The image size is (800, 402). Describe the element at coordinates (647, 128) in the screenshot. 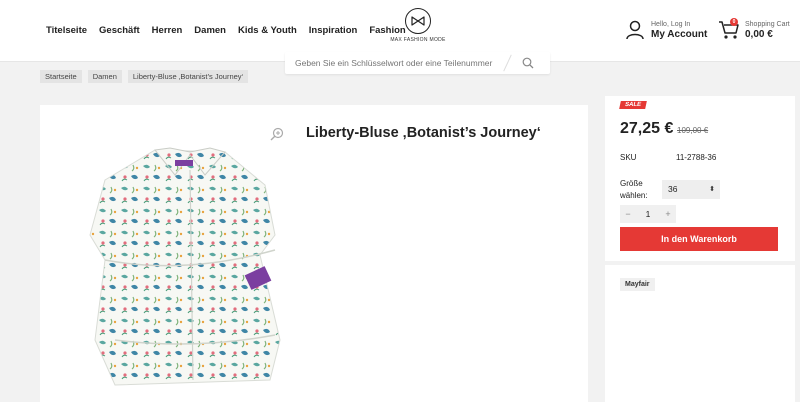

I see `current-price: 27,25 €` at that location.